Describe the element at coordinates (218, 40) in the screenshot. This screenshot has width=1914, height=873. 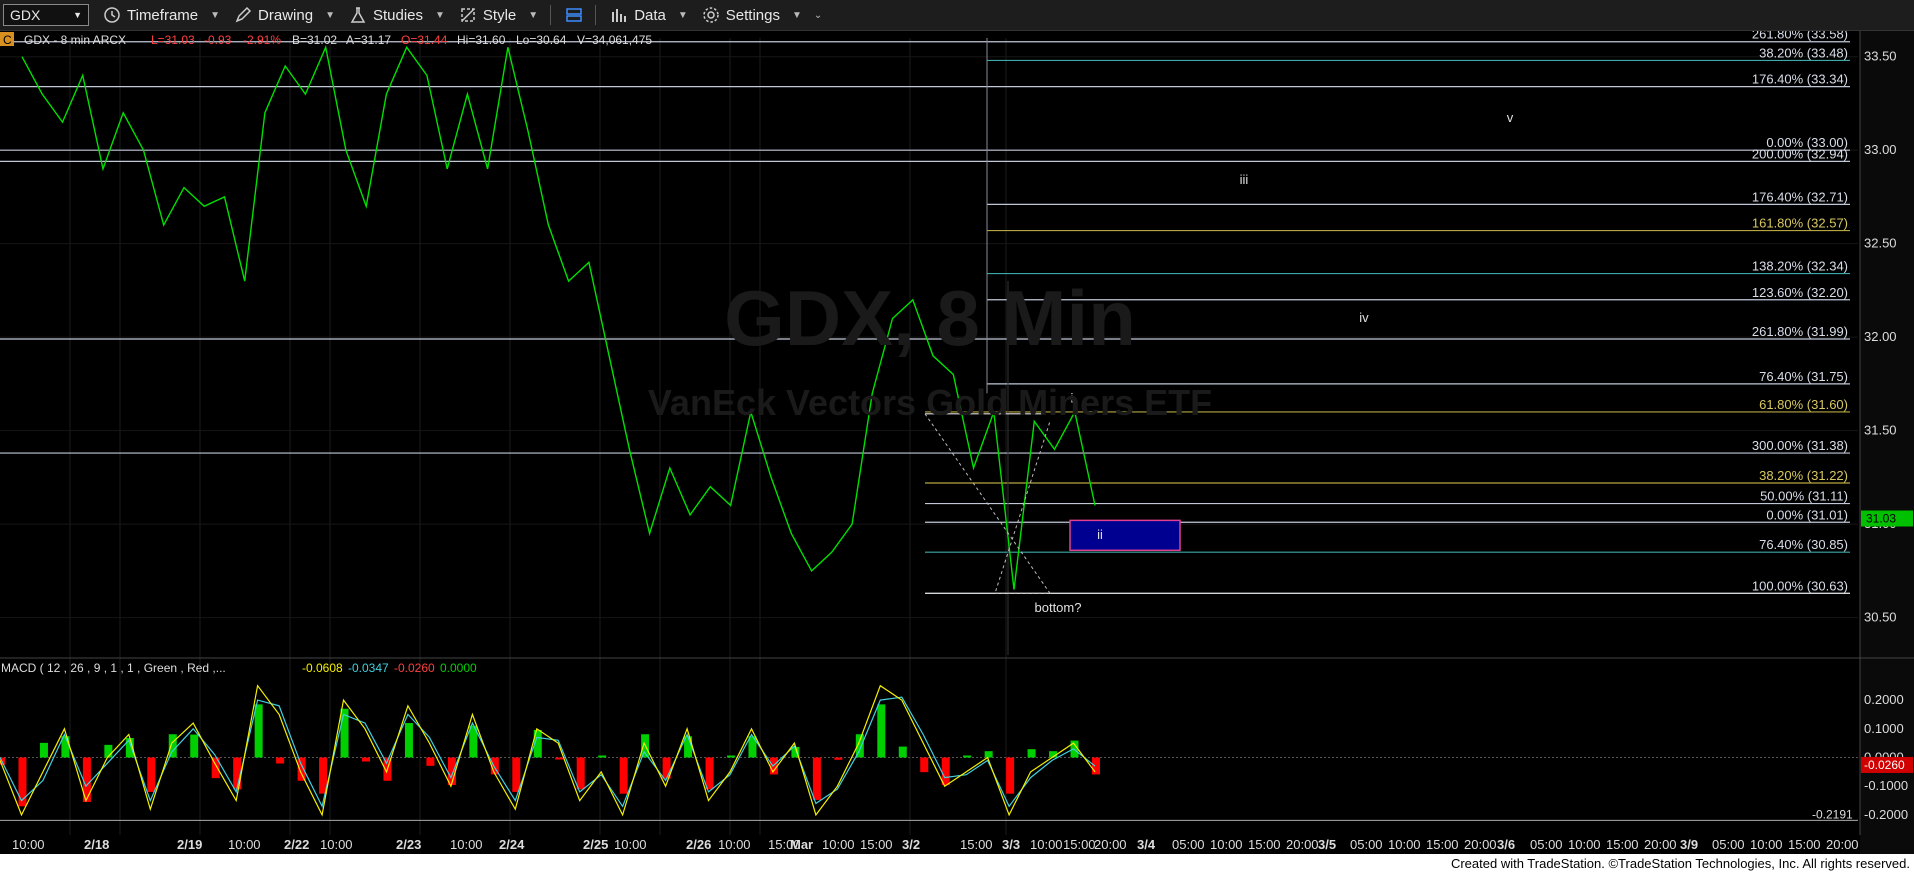
I see `change: -0.93` at that location.